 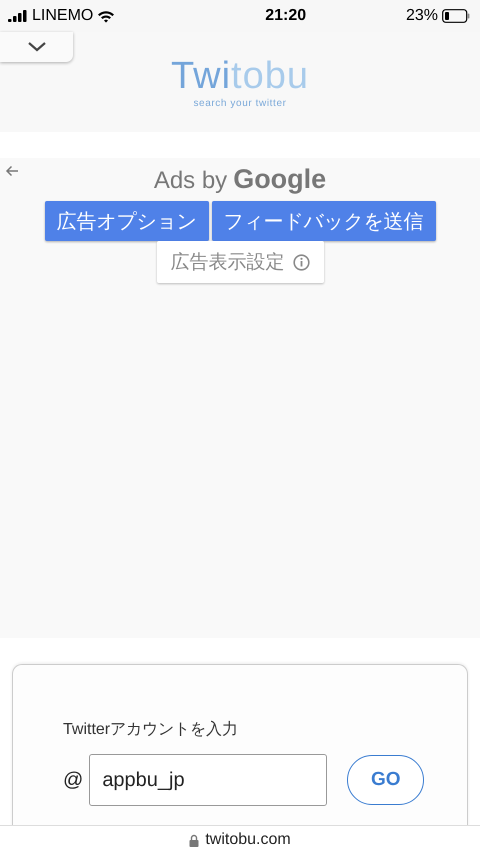 I want to click on ad-option-button: 広告オプション, so click(x=126, y=221).